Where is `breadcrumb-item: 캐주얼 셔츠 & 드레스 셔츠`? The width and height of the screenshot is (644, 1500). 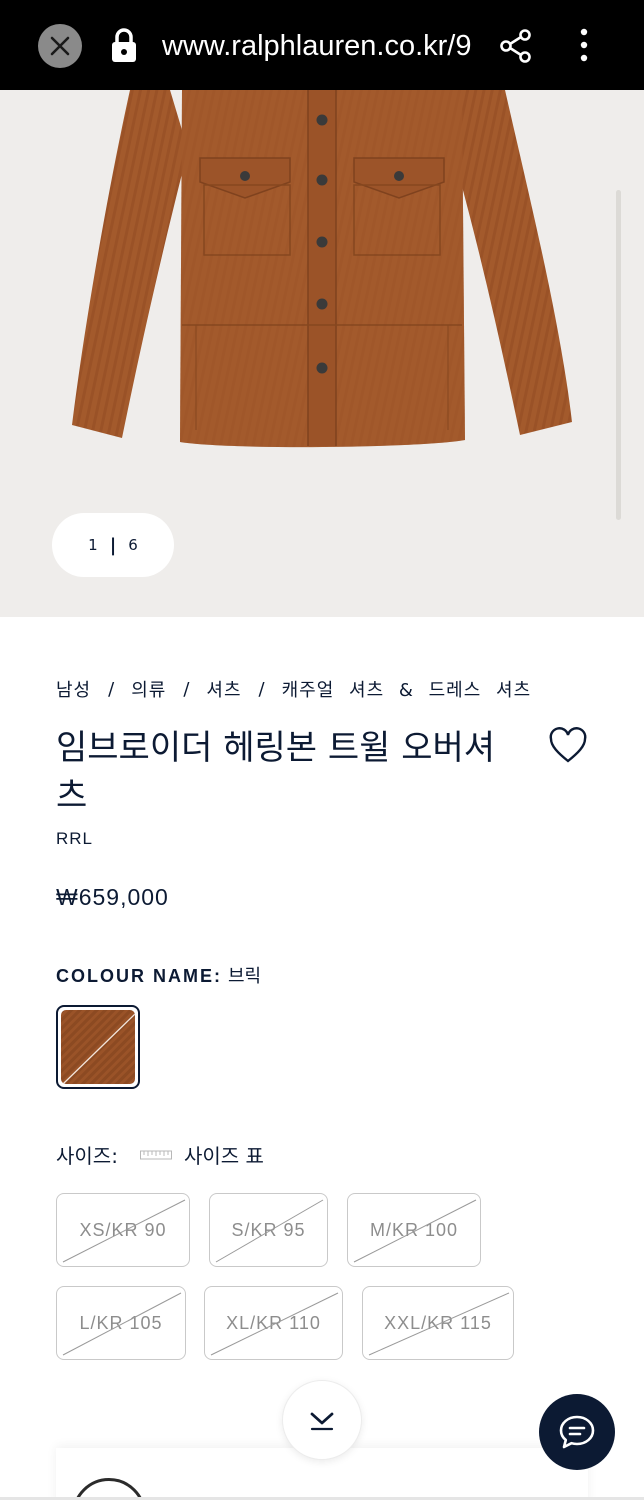 breadcrumb-item: 캐주얼 셔츠 & 드레스 셔츠 is located at coordinates (407, 689).